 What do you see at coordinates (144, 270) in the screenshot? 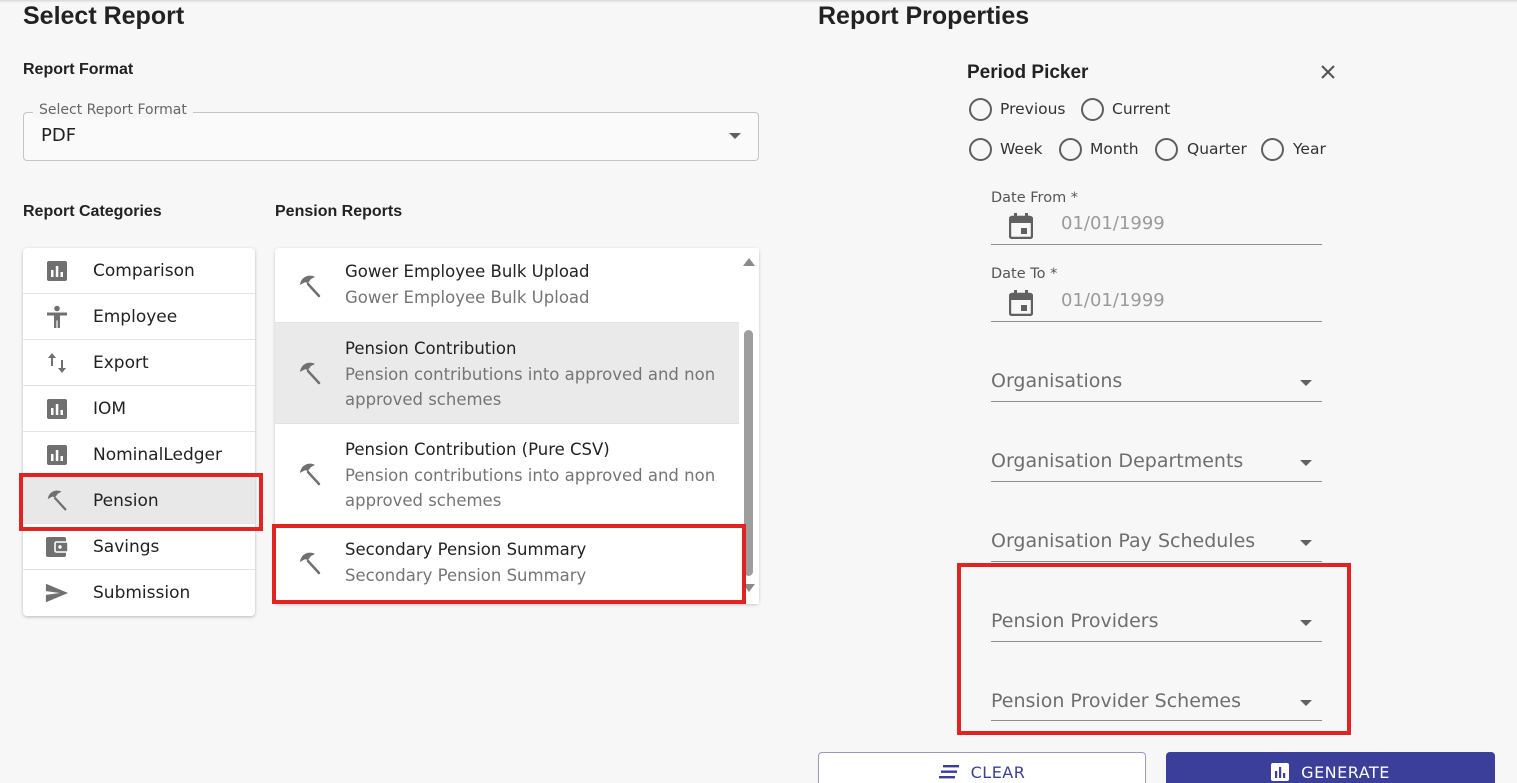
I see `category-label: Comparison` at bounding box center [144, 270].